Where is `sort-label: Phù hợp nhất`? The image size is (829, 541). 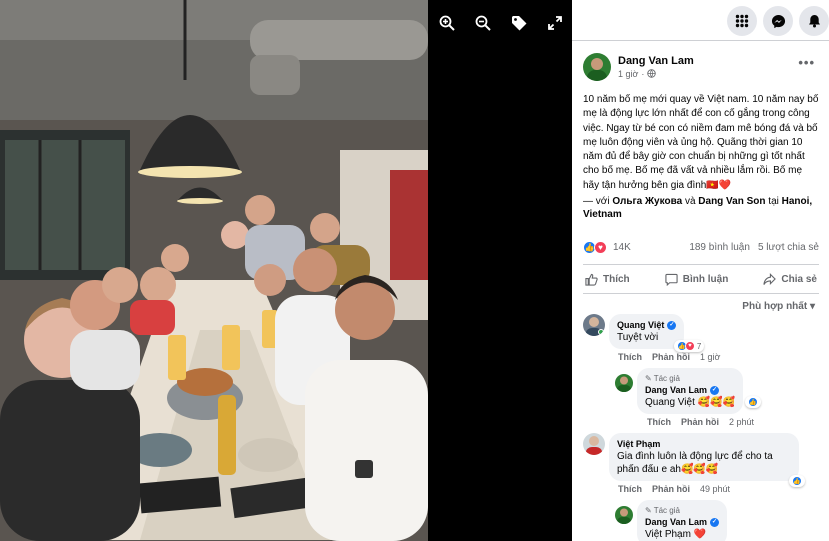 sort-label: Phù hợp nhất is located at coordinates (775, 307).